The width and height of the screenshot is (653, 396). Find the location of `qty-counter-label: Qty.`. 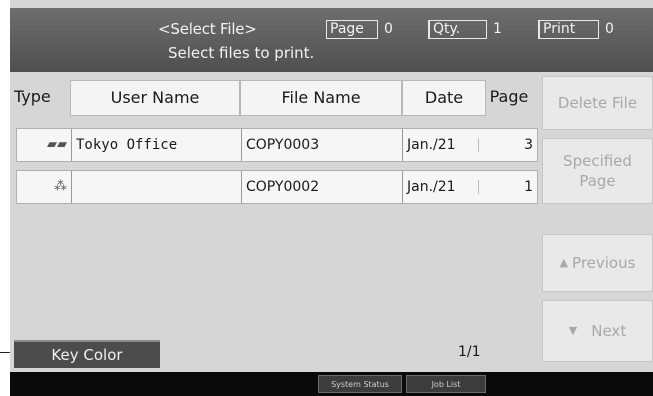

qty-counter-label: Qty. is located at coordinates (457, 29).